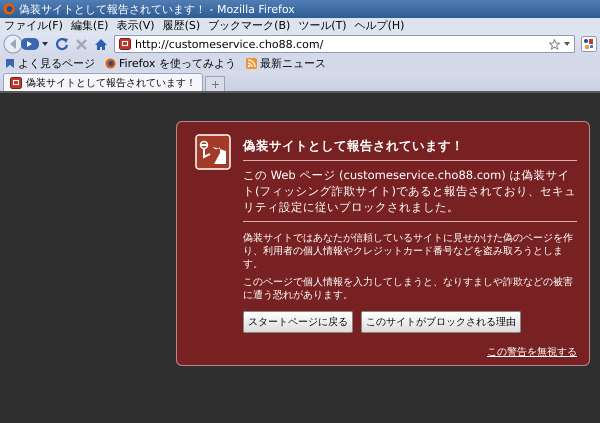 The height and width of the screenshot is (423, 600). What do you see at coordinates (589, 44) in the screenshot?
I see `search-engine-icon` at bounding box center [589, 44].